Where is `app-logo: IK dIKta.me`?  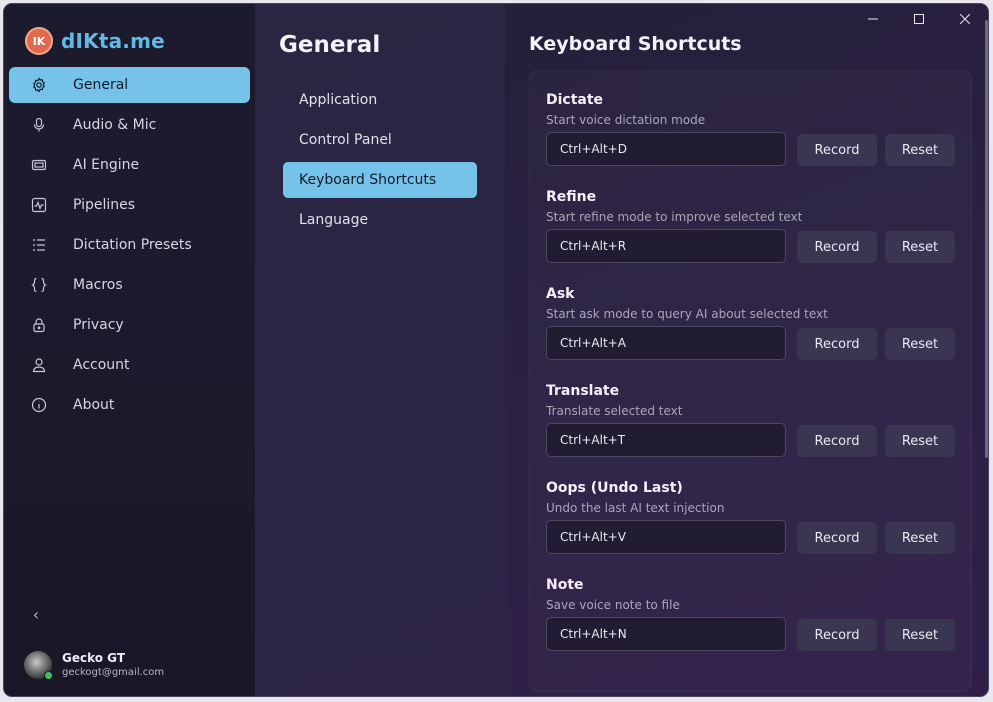 app-logo: IK dIKta.me is located at coordinates (95, 41).